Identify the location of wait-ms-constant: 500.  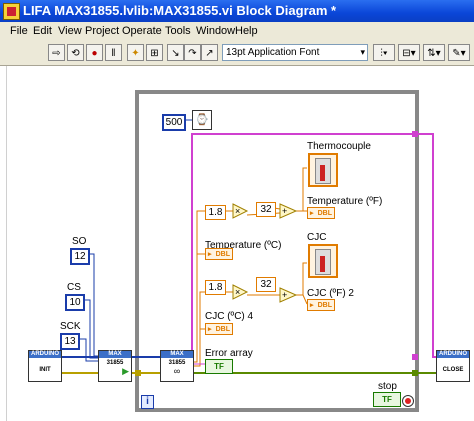
(174, 122).